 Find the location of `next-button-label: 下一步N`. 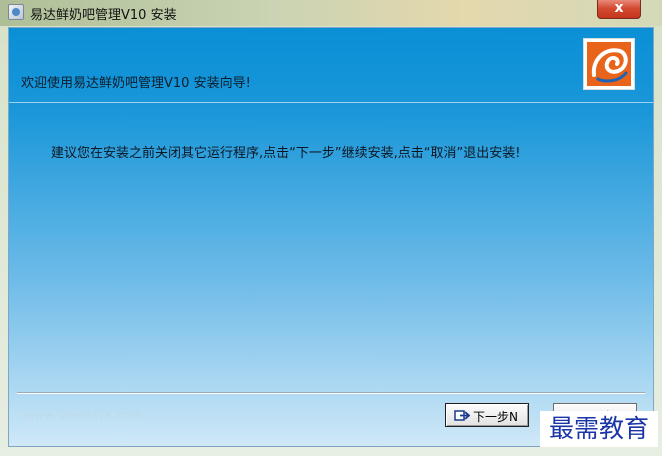

next-button-label: 下一步N is located at coordinates (495, 417).